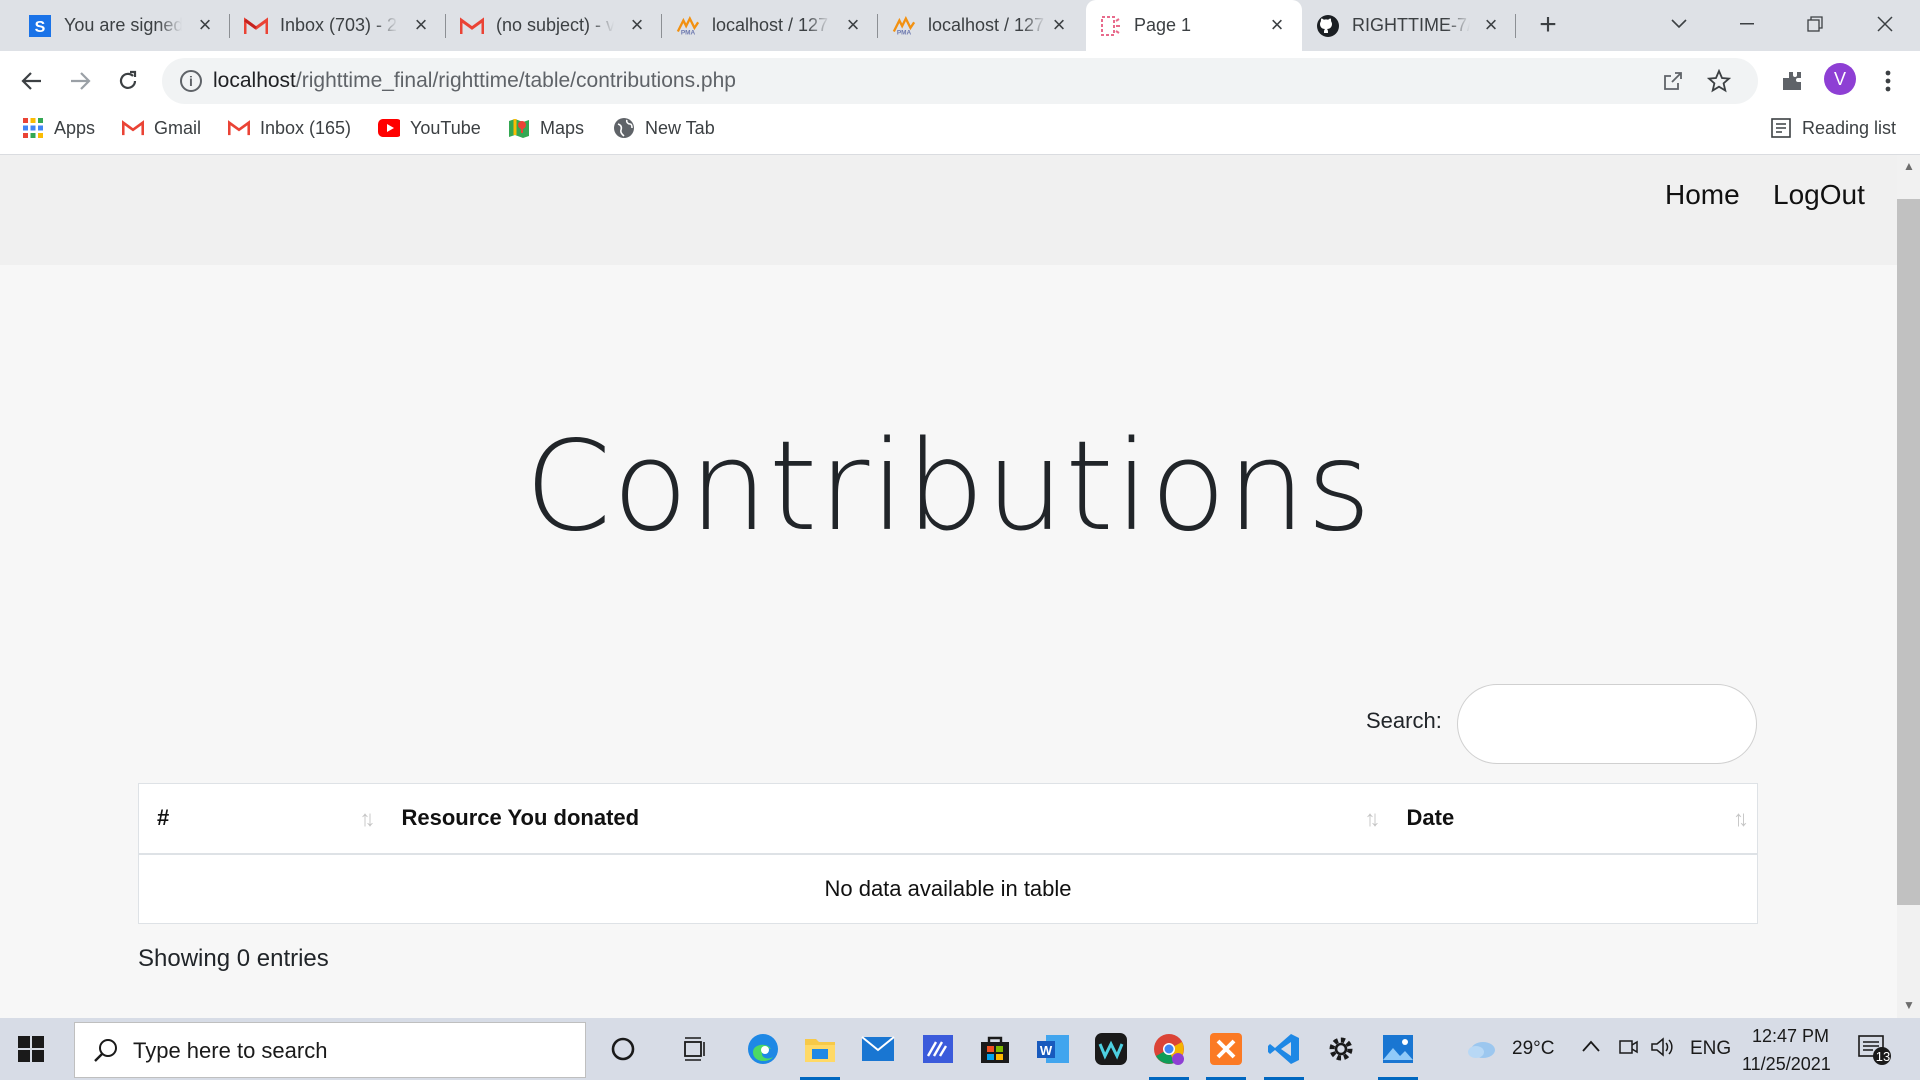 The height and width of the screenshot is (1080, 1920). What do you see at coordinates (105, 1050) in the screenshot?
I see `search-icon` at bounding box center [105, 1050].